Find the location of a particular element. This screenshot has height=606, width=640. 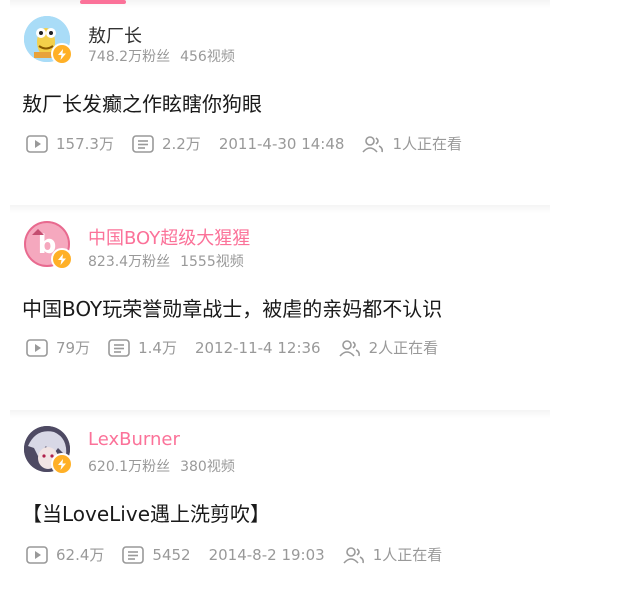

uploader-stats: 748.2万粉丝 456视频 is located at coordinates (166, 56).